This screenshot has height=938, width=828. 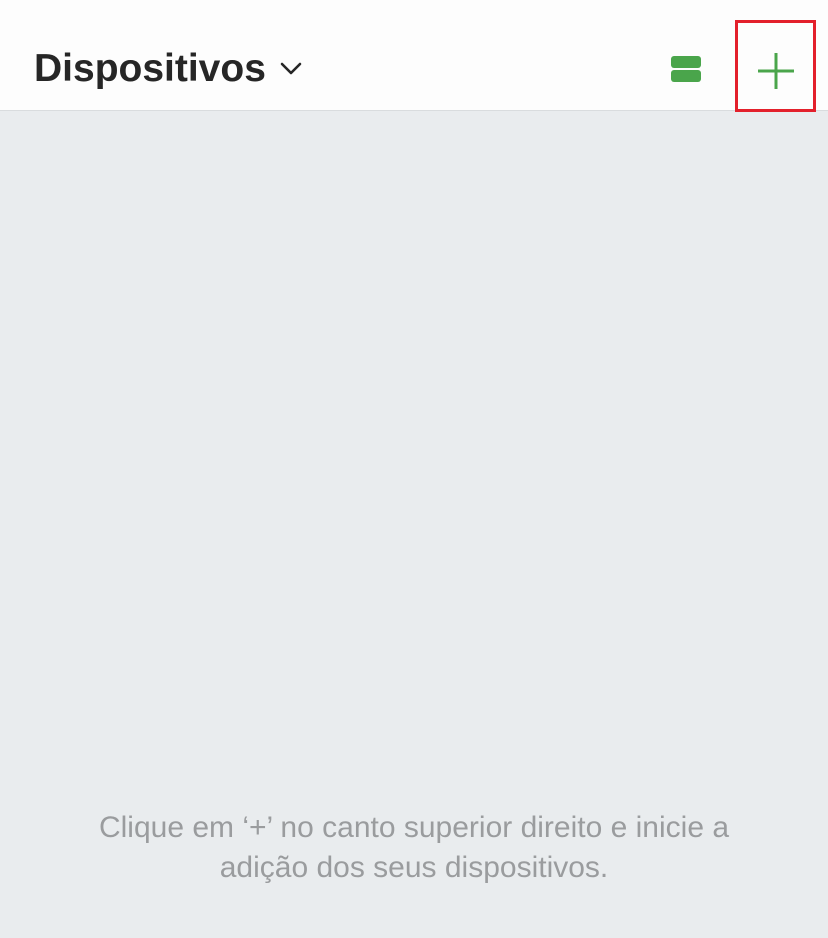 I want to click on view-toggle-button, so click(x=686, y=69).